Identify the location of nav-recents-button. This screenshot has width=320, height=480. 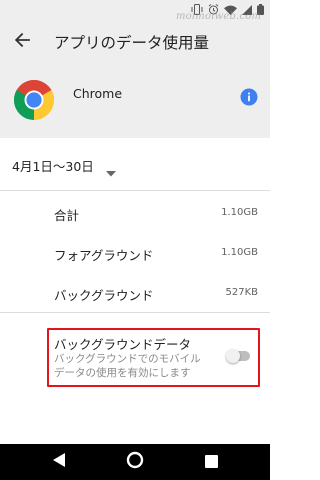
(211, 462).